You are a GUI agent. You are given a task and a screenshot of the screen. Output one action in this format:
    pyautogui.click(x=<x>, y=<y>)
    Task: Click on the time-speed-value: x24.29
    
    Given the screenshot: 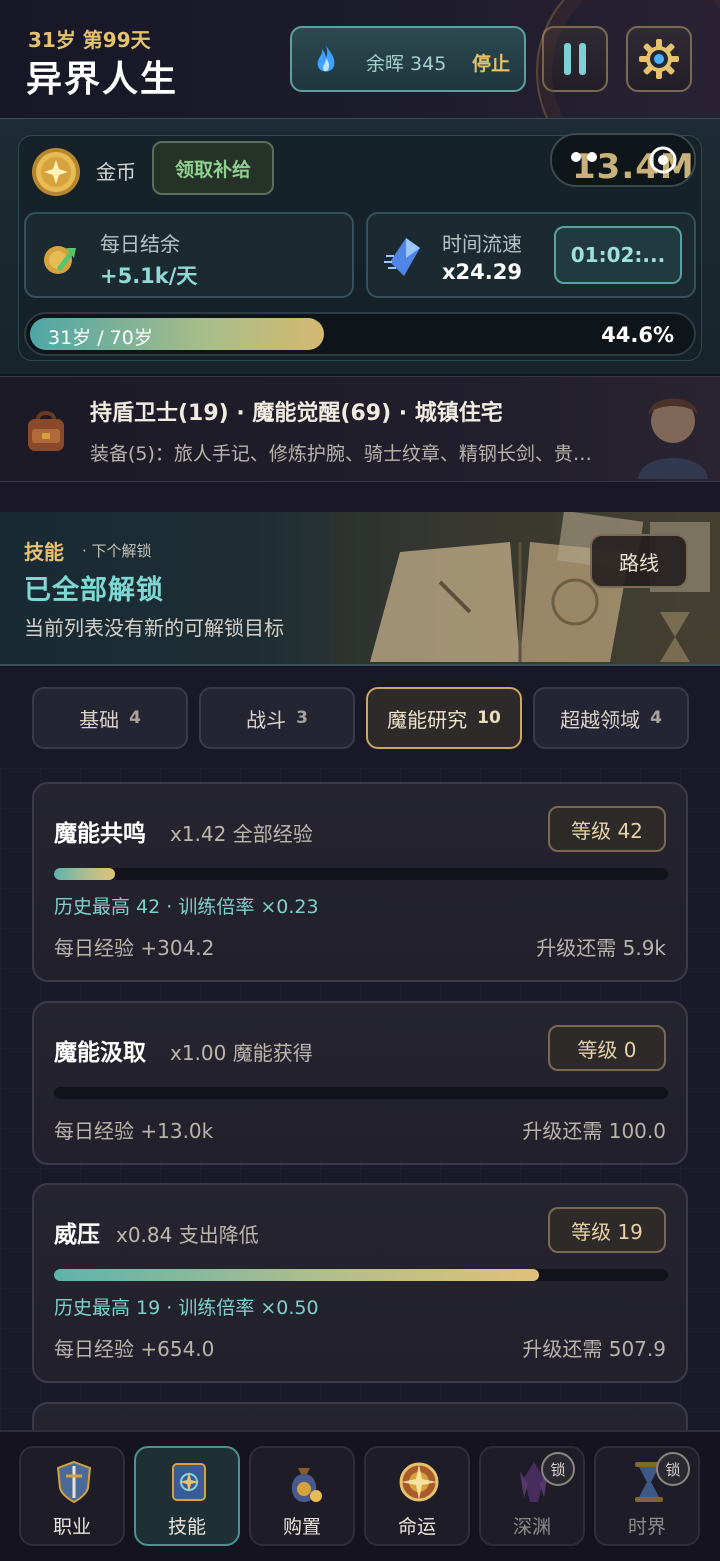 What is the action you would take?
    pyautogui.click(x=482, y=272)
    